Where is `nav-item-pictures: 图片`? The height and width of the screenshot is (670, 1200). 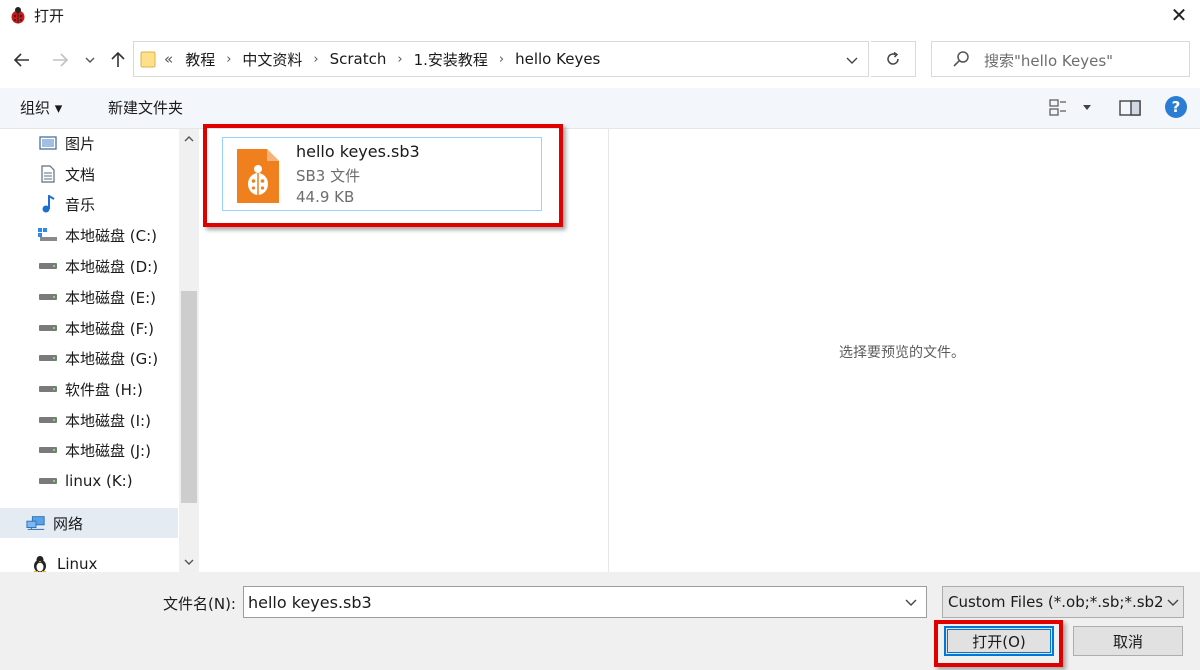 nav-item-pictures: 图片 is located at coordinates (66, 143).